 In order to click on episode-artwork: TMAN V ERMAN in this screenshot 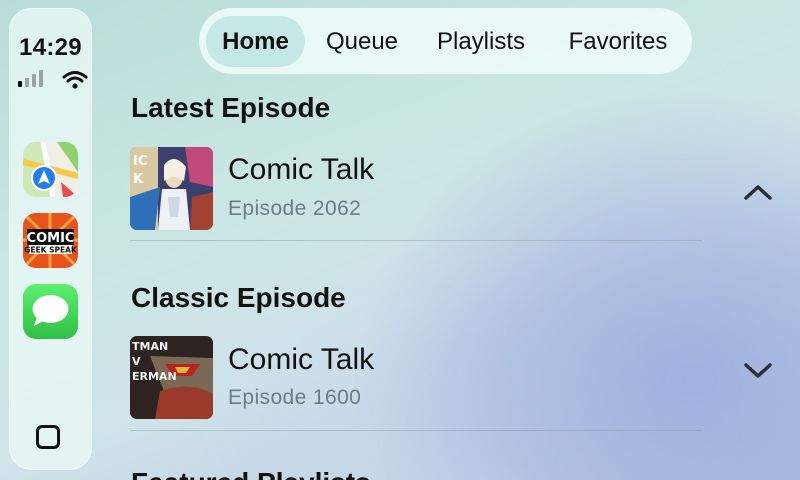, I will do `click(171, 377)`.